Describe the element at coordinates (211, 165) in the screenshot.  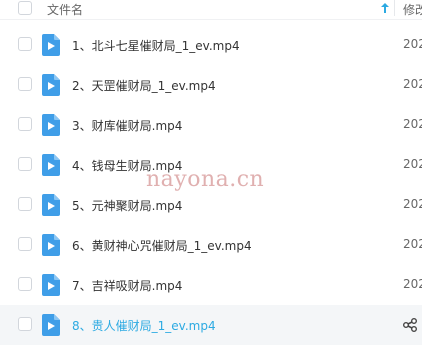
I see `file-row: 4、钱母生财局.mp4 202` at that location.